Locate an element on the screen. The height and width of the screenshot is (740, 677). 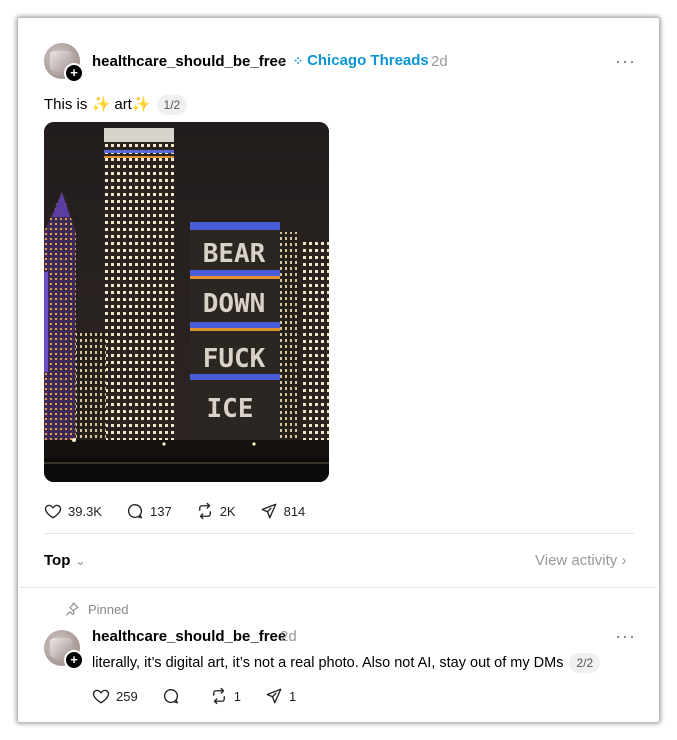
post-text-row: This is ✨ art✨ 1/2 is located at coordinates (116, 105).